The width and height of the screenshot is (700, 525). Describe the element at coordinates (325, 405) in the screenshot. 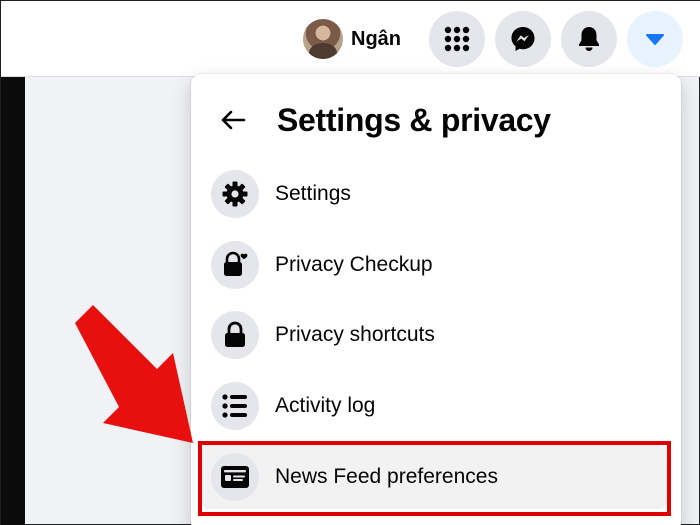

I see `menu-item-label: Activity log` at that location.